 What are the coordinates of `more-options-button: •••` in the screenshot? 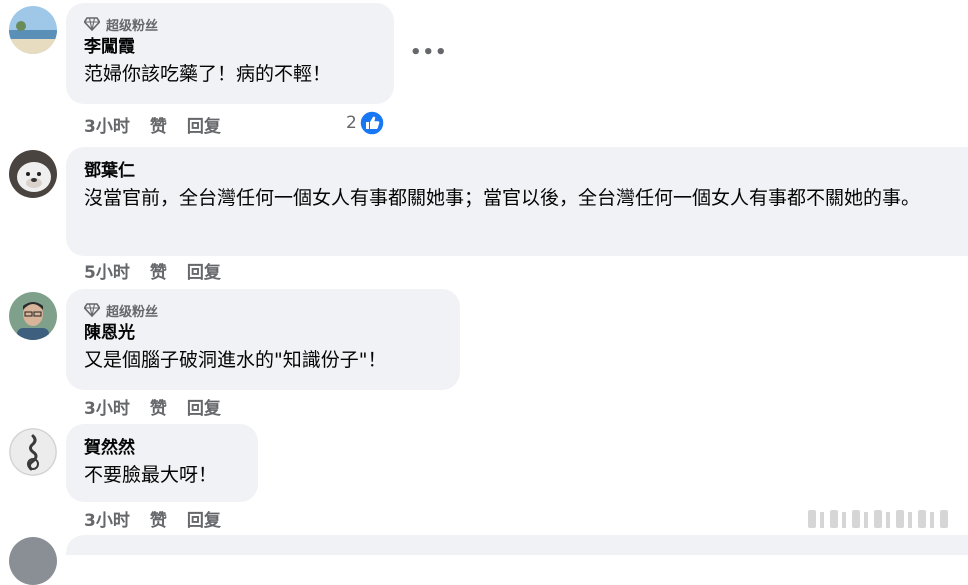 It's located at (428, 53).